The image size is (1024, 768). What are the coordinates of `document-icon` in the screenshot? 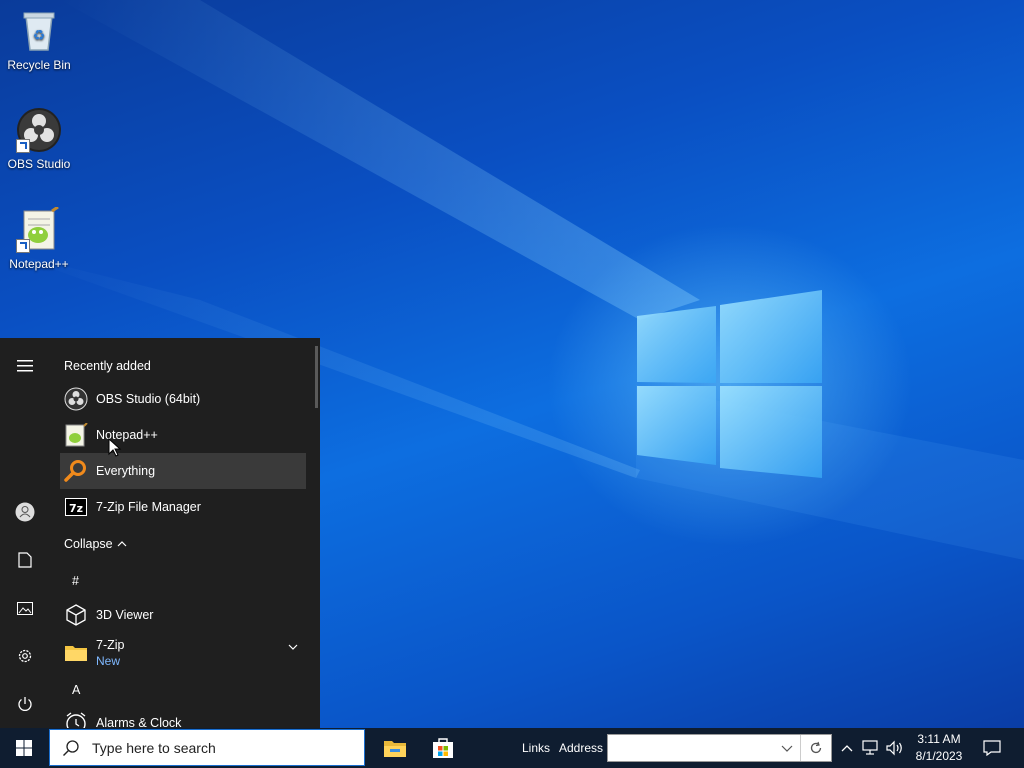 It's located at (25, 560).